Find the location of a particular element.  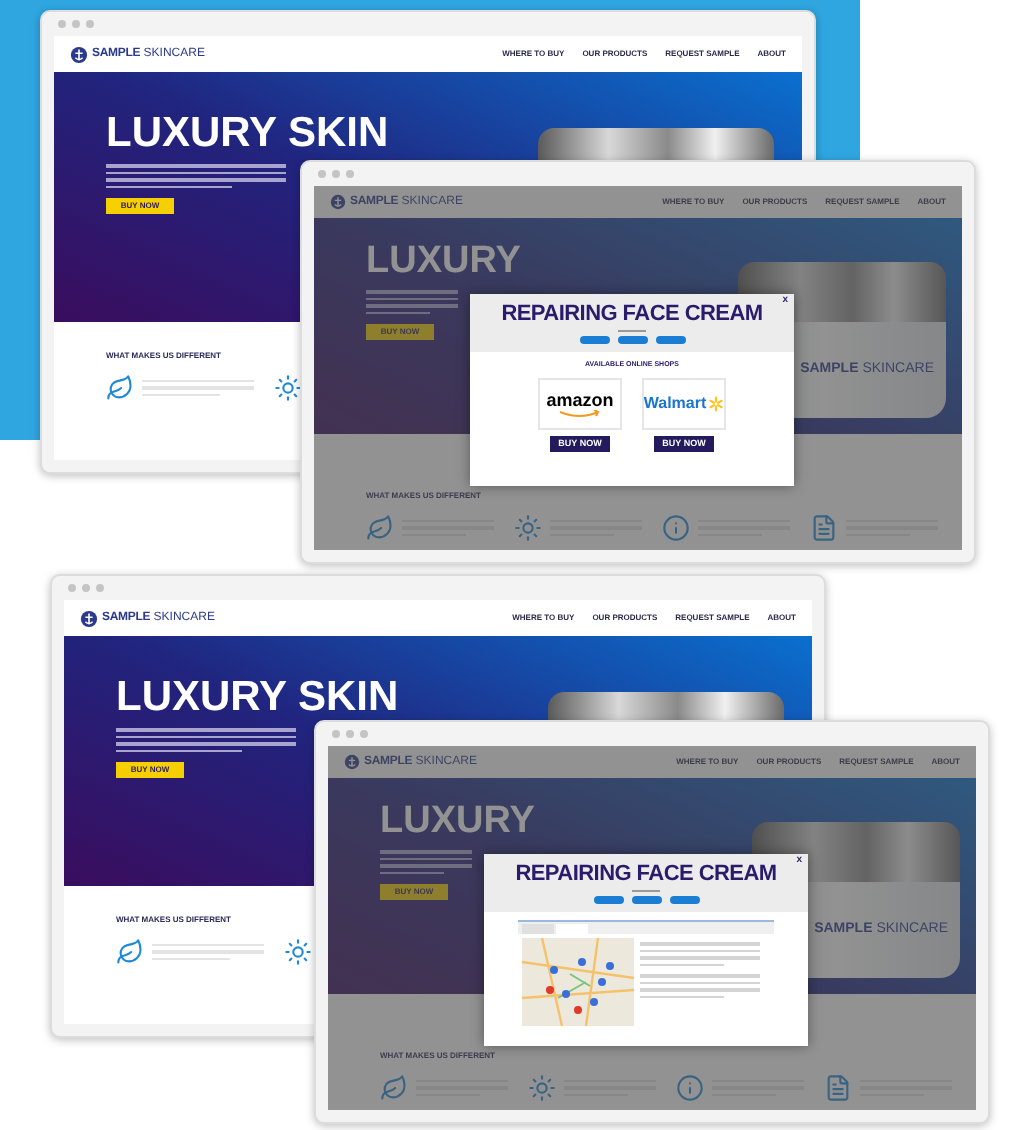

smile-arrow-icon is located at coordinates (579, 413).